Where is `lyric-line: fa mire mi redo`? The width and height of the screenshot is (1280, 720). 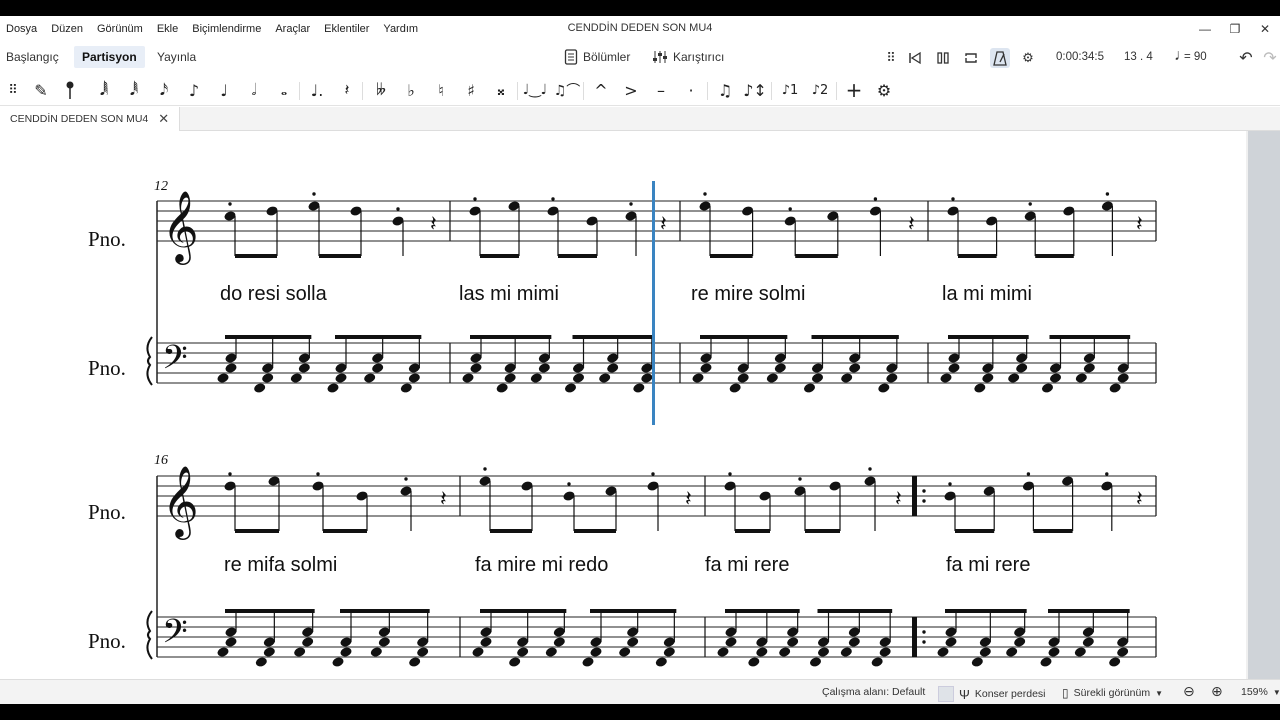
lyric-line: fa mire mi redo is located at coordinates (541, 565).